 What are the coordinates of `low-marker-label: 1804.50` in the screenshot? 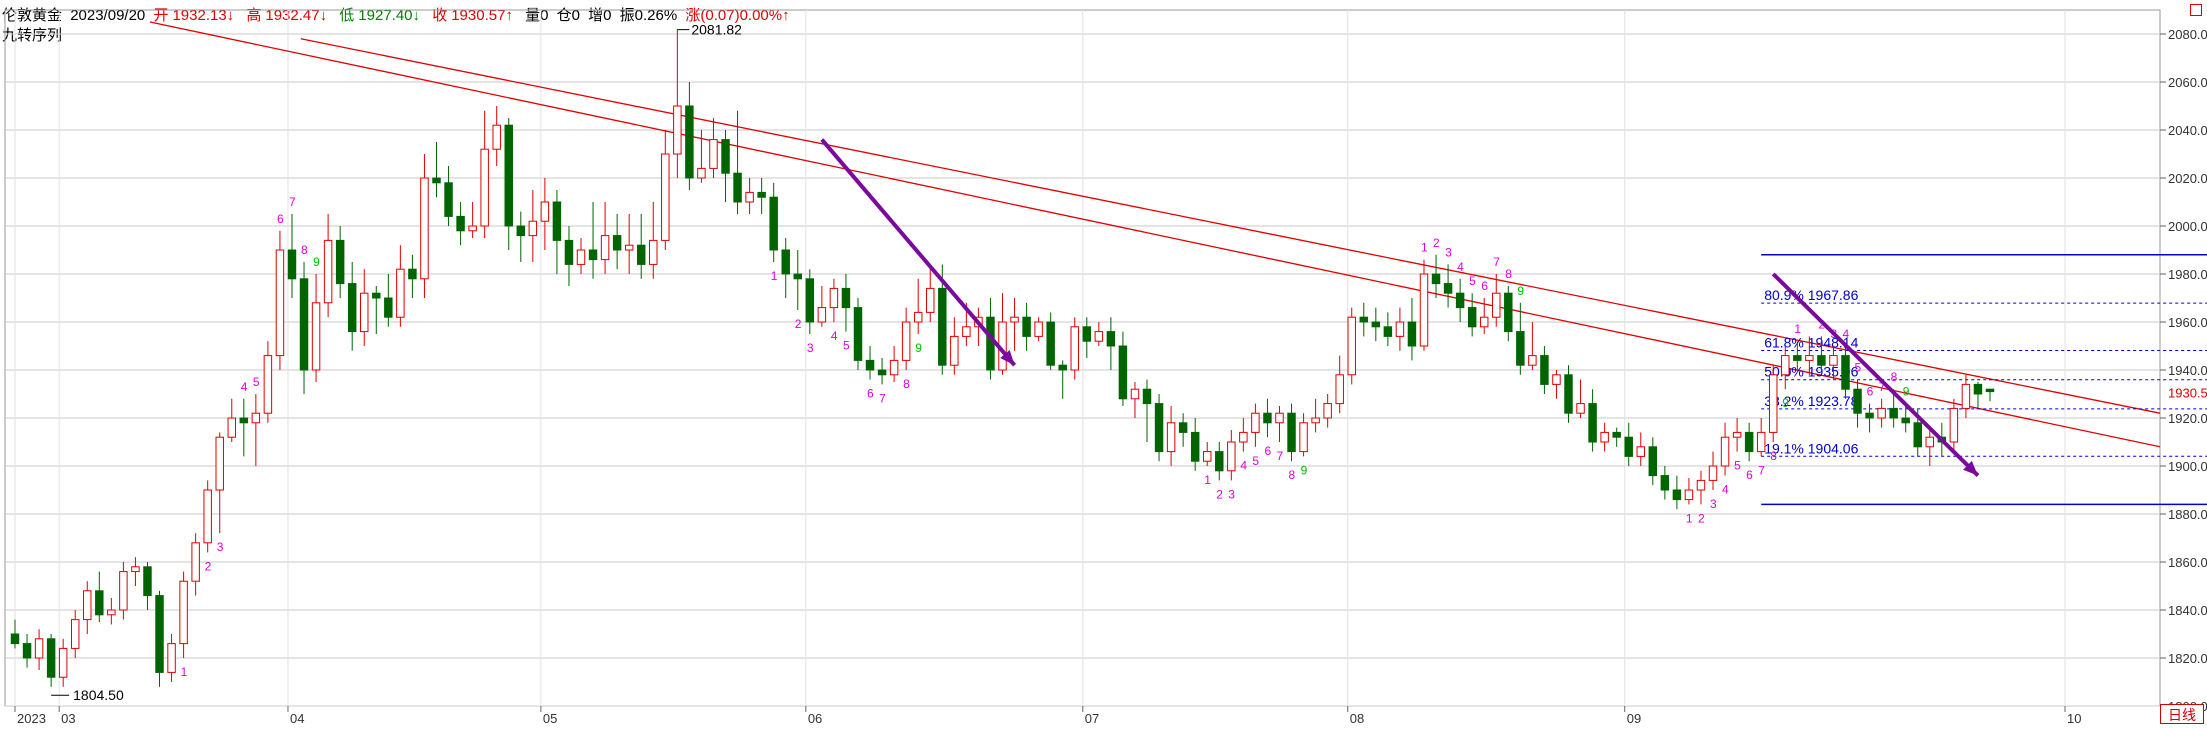 It's located at (98, 695).